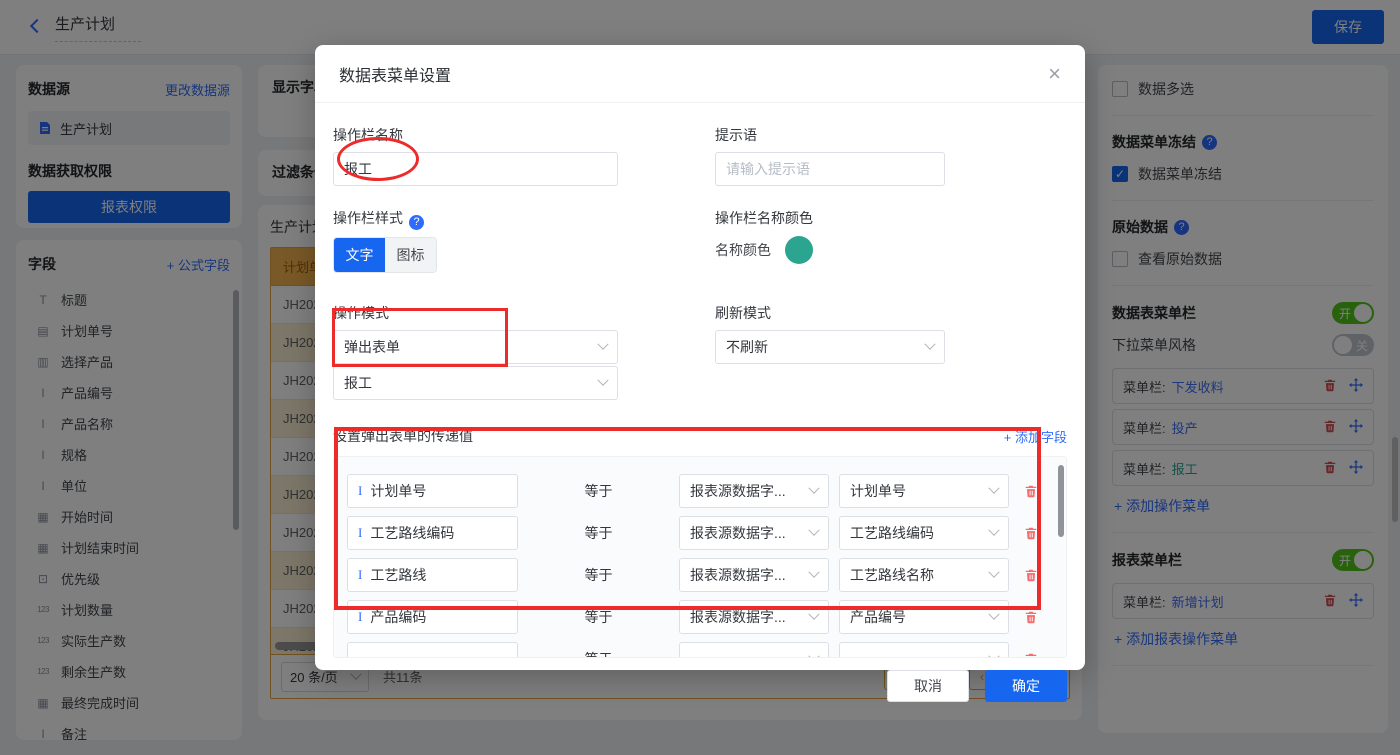 The image size is (1400, 755). I want to click on color-swatch, so click(799, 250).